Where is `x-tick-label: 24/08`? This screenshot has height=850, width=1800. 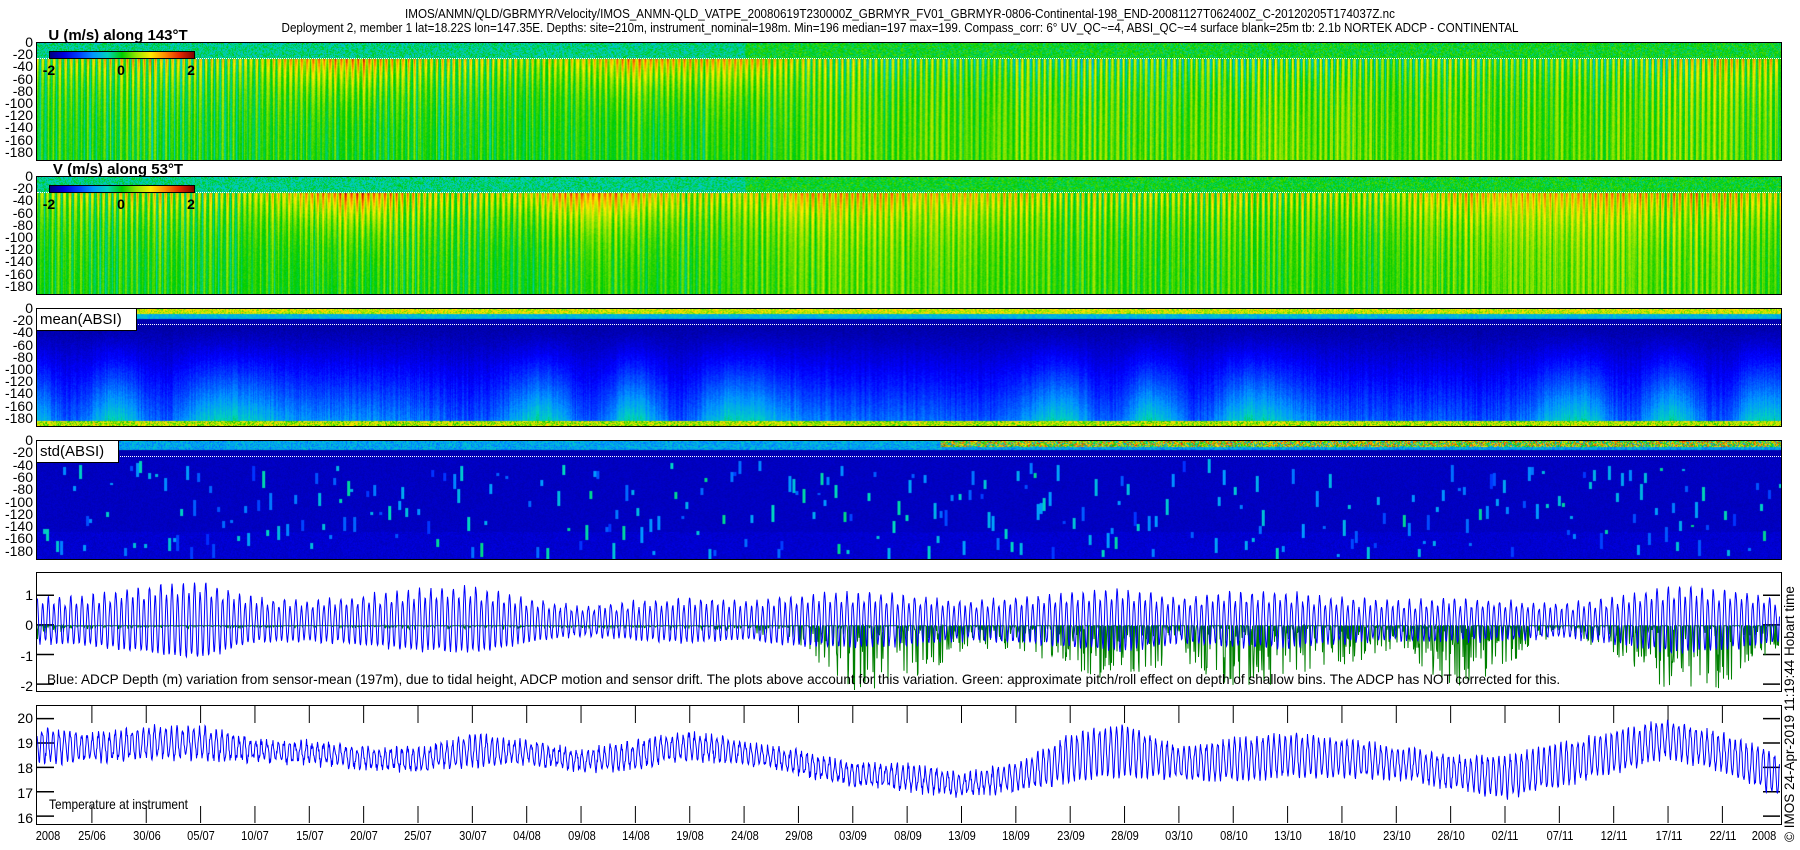
x-tick-label: 24/08 is located at coordinates (744, 835).